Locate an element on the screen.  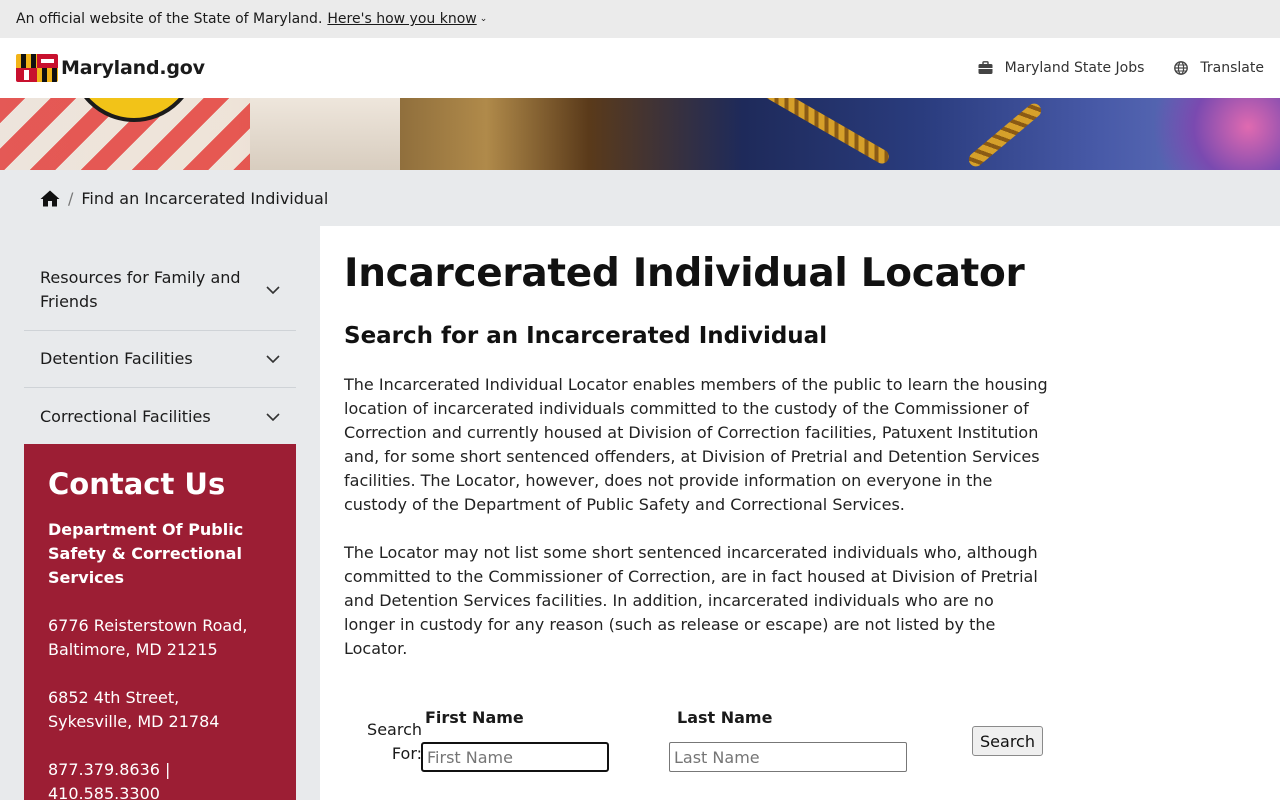
globe-icon is located at coordinates (1181, 68).